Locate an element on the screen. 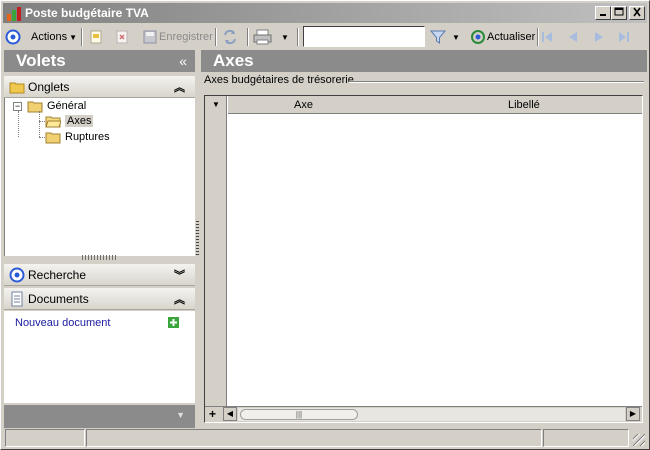 Image resolution: width=650 pixels, height=450 pixels. column-header-axe: Axe is located at coordinates (303, 105).